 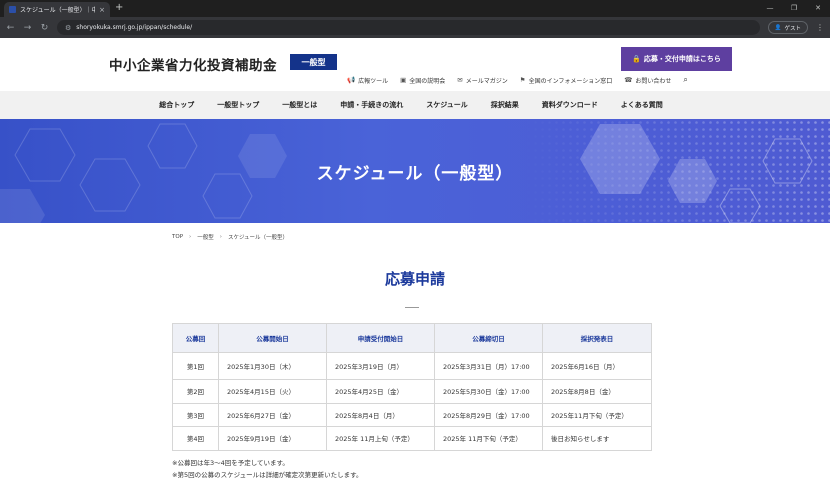 What do you see at coordinates (460, 80) in the screenshot?
I see `mail-icon: ✉` at bounding box center [460, 80].